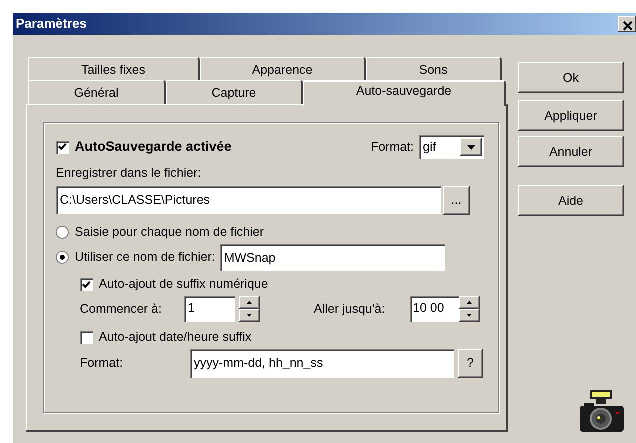  Describe the element at coordinates (234, 92) in the screenshot. I see `tab: Capture` at that location.